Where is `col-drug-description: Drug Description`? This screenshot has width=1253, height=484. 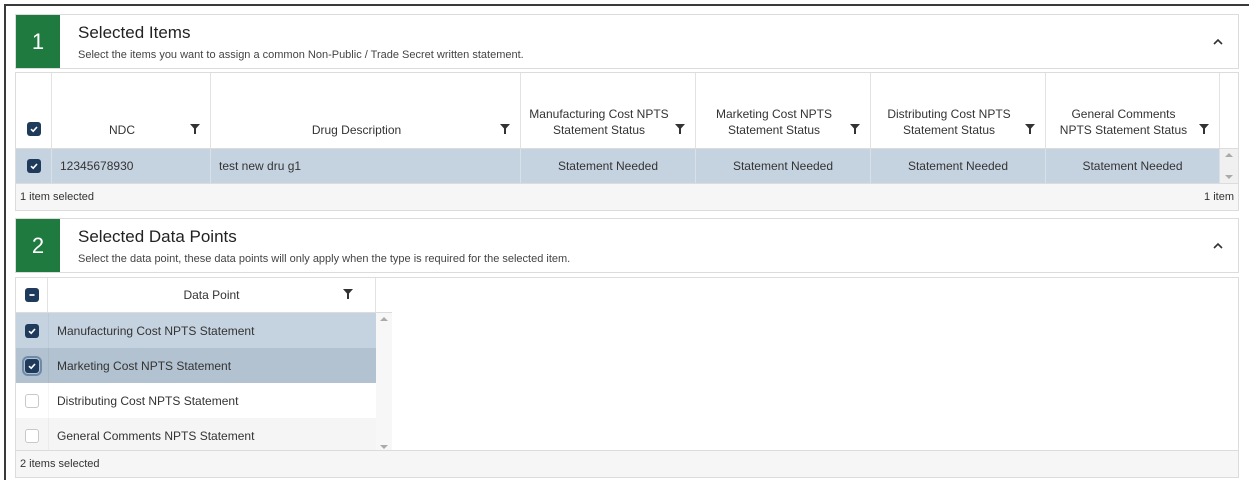 col-drug-description: Drug Description is located at coordinates (366, 110).